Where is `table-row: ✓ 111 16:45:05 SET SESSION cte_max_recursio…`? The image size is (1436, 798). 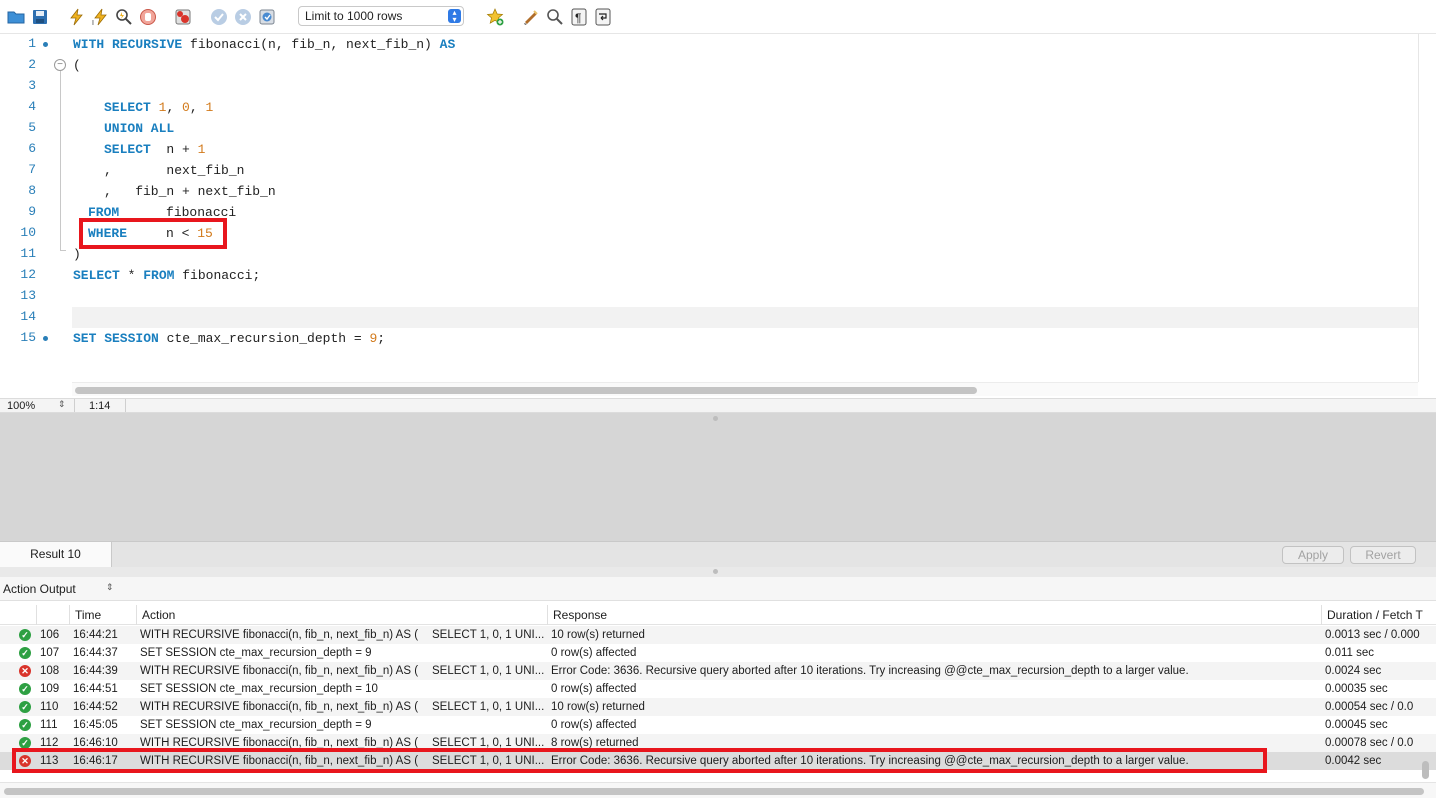
table-row: ✓ 111 16:45:05 SET SESSION cte_max_recursio… is located at coordinates (718, 725).